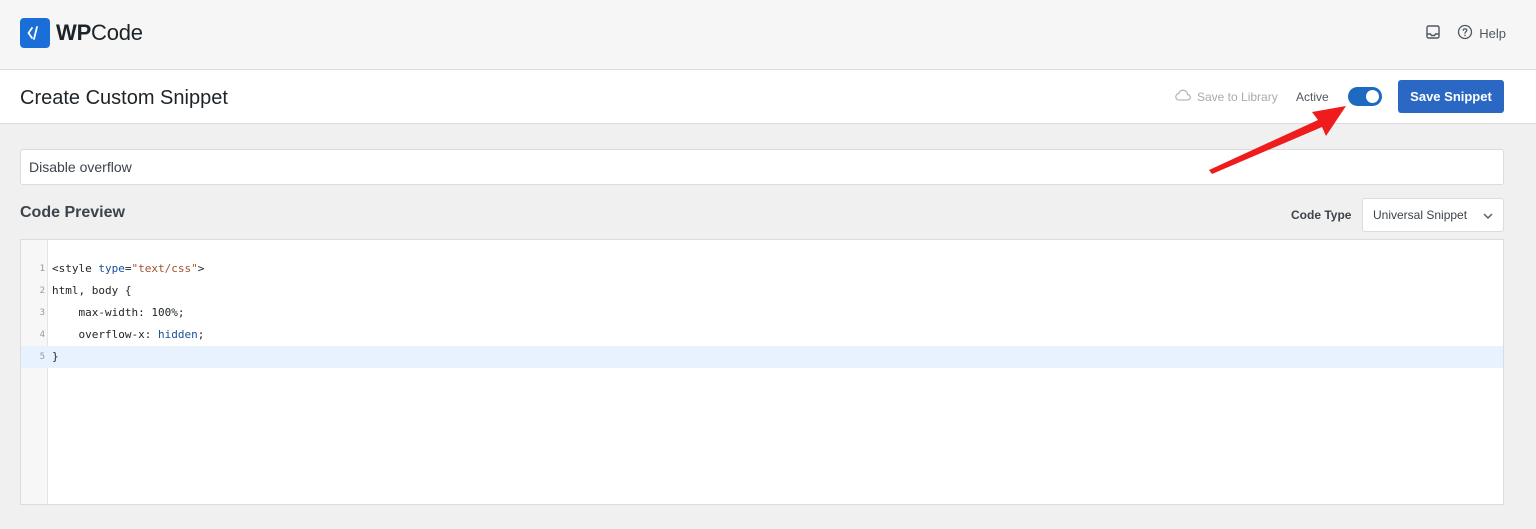 This screenshot has height=529, width=1536. Describe the element at coordinates (762, 291) in the screenshot. I see `code-line: 2 html, body {` at that location.